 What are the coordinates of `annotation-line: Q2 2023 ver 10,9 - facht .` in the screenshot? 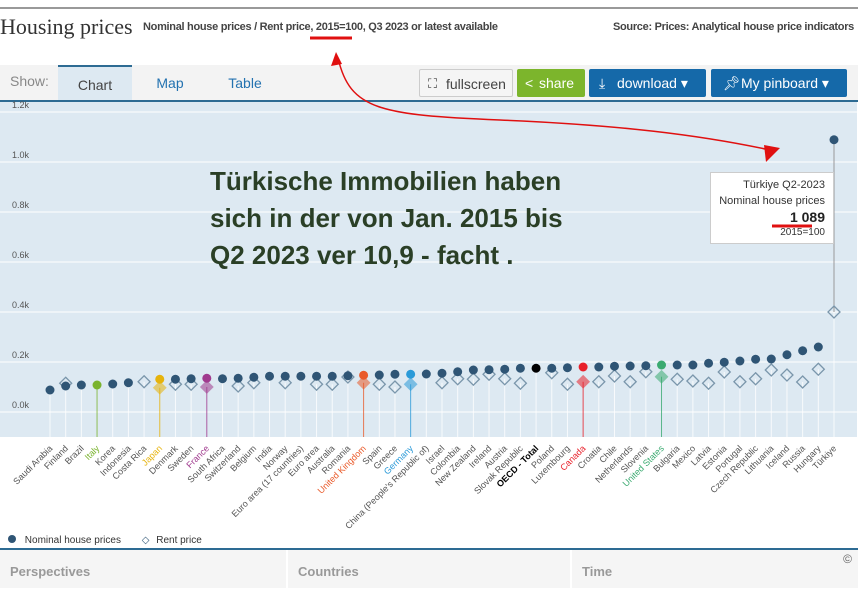 It's located at (362, 255).